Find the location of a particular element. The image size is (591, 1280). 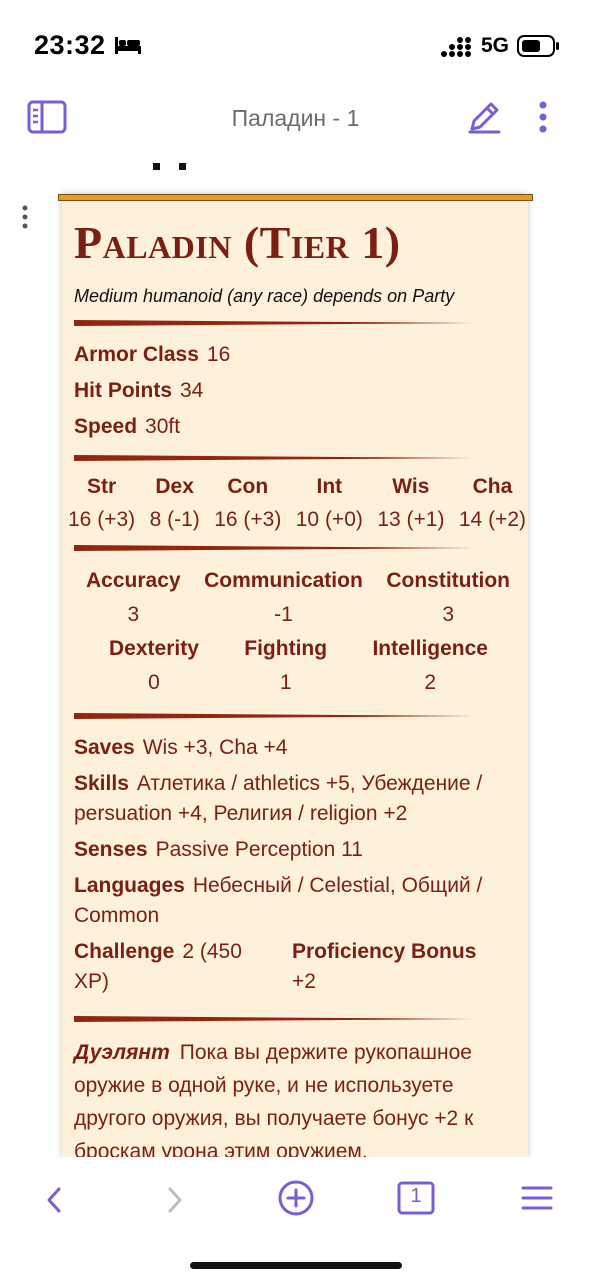

ability-value: 8 (-1) is located at coordinates (174, 519).